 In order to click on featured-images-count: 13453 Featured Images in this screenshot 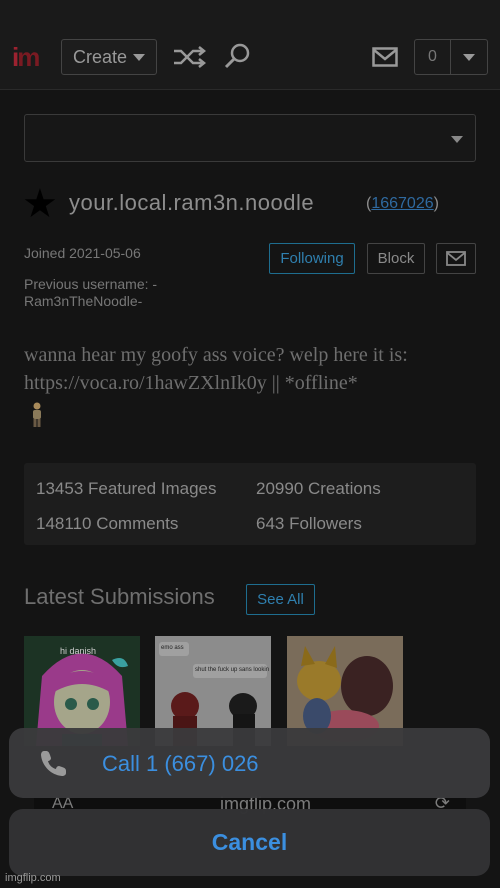, I will do `click(126, 488)`.